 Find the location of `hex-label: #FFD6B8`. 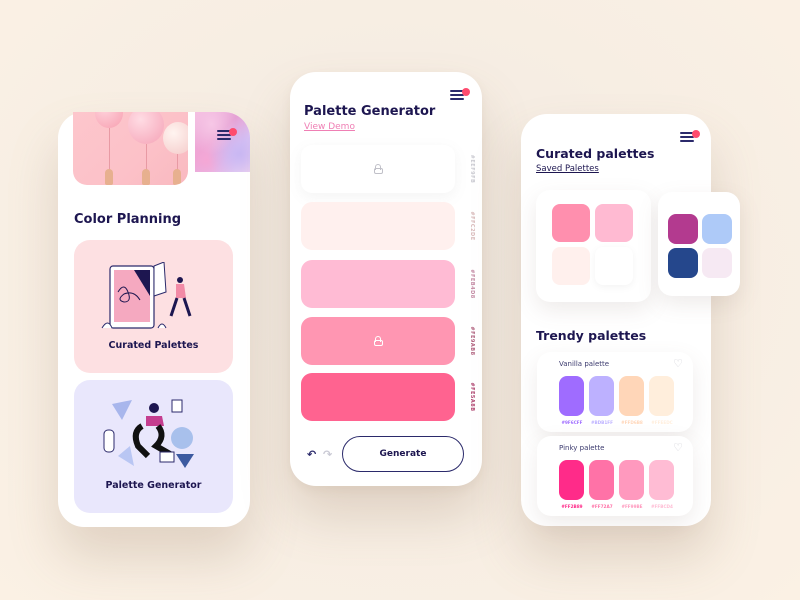

hex-label: #FFD6B8 is located at coordinates (632, 422).